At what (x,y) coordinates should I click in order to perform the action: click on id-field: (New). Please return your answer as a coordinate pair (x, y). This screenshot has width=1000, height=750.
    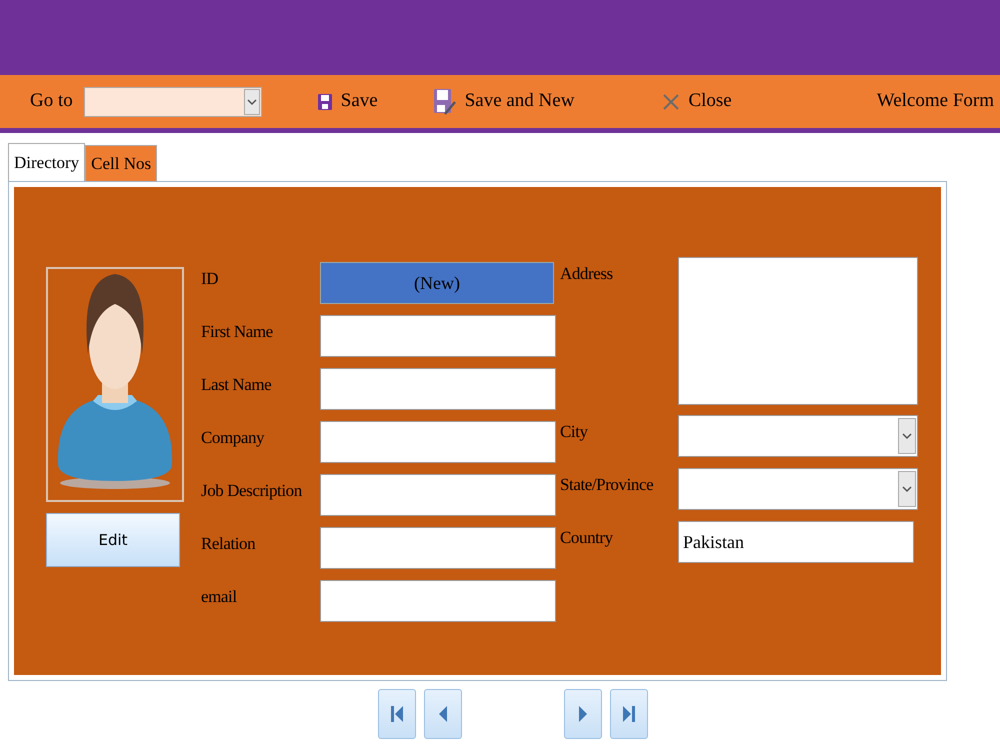
    Looking at the image, I should click on (437, 283).